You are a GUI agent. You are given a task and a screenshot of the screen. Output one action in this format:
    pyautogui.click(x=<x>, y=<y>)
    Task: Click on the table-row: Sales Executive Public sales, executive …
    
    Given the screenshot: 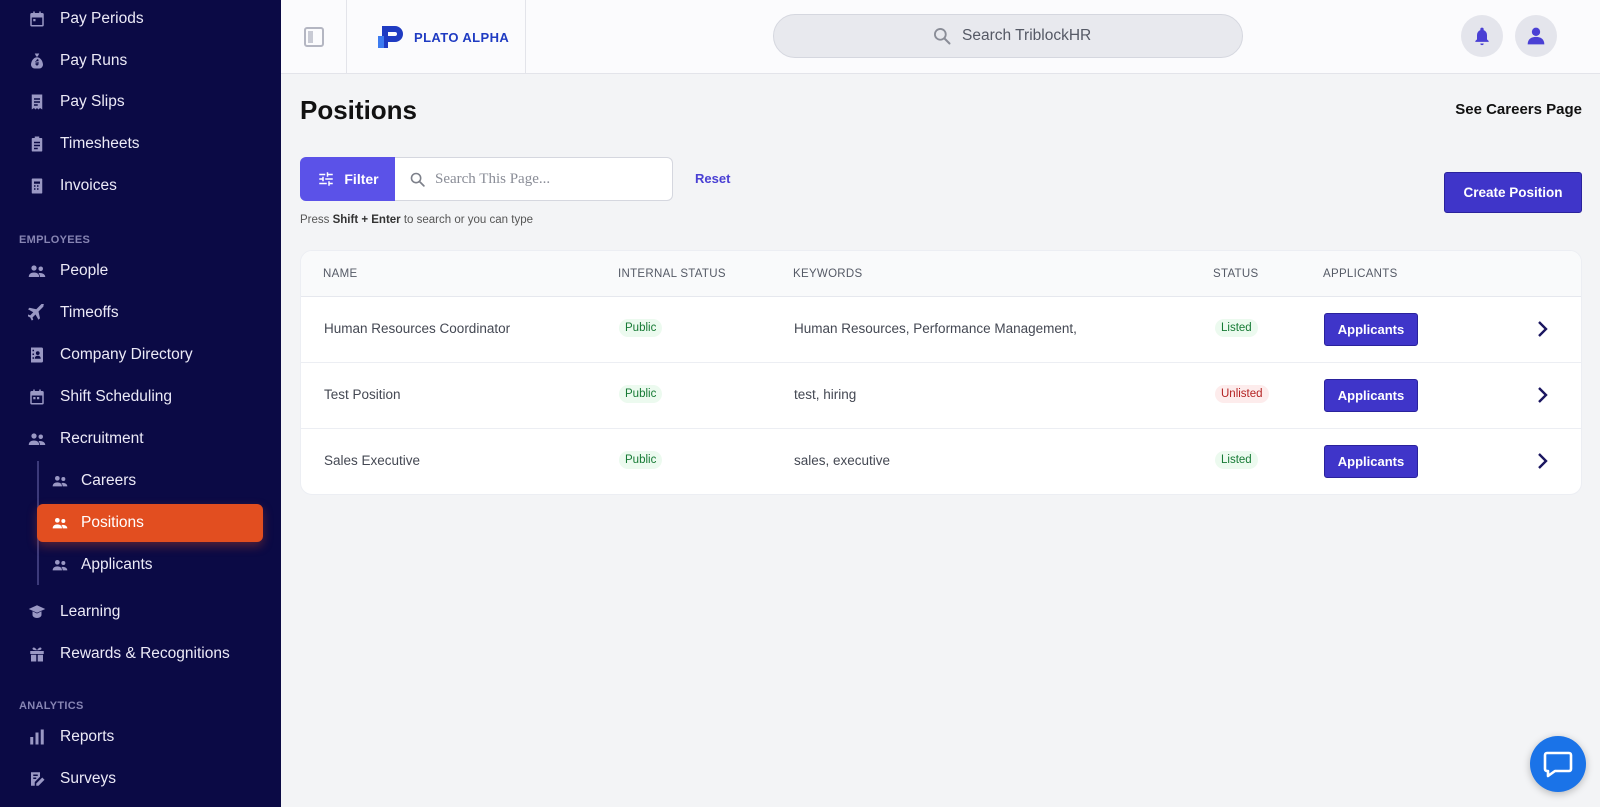 What is the action you would take?
    pyautogui.click(x=941, y=461)
    